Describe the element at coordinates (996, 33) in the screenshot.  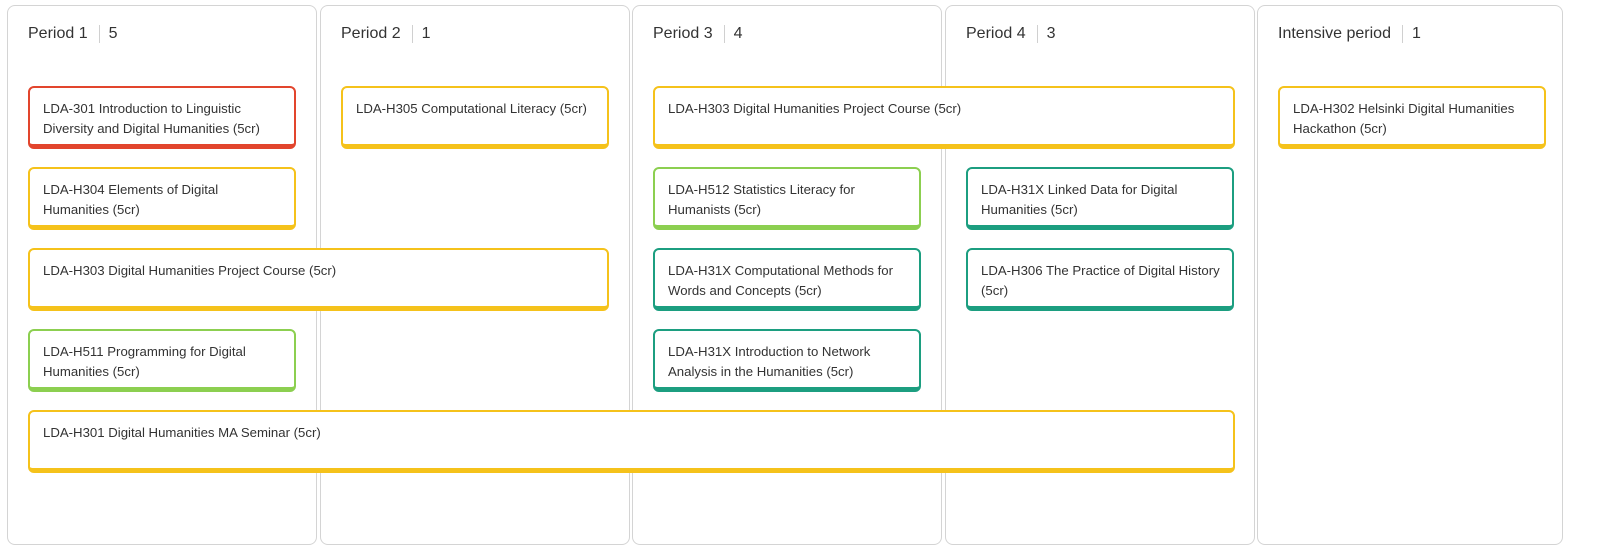
I see `period-label: Period 4` at that location.